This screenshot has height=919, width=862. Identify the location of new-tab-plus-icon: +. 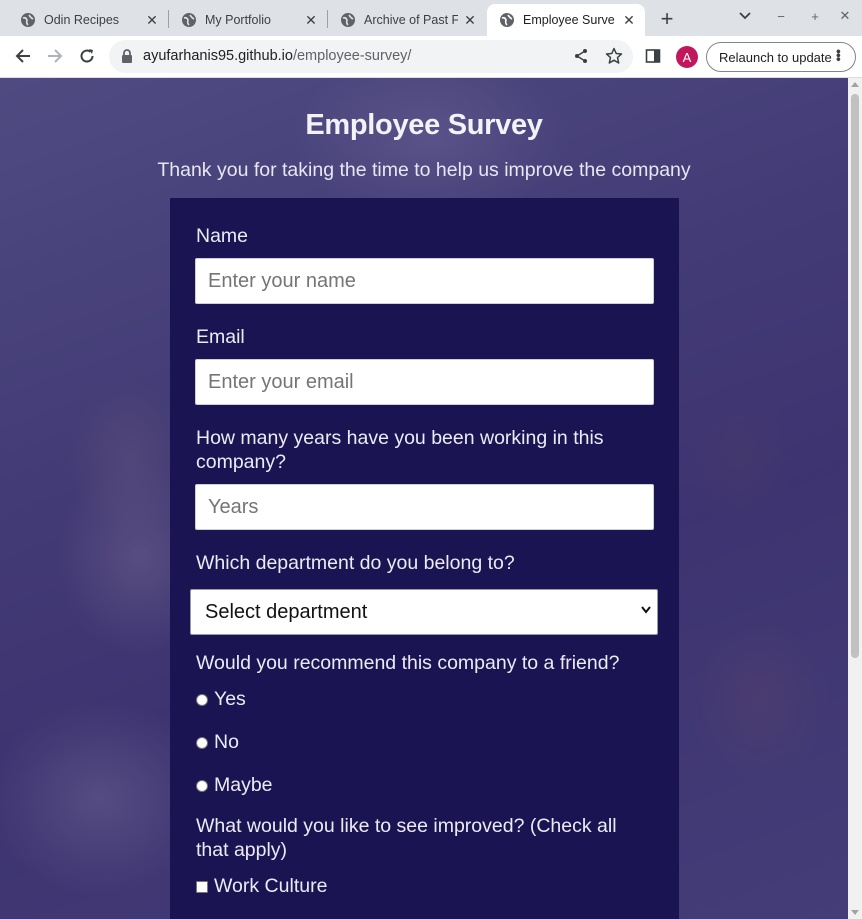
(667, 19).